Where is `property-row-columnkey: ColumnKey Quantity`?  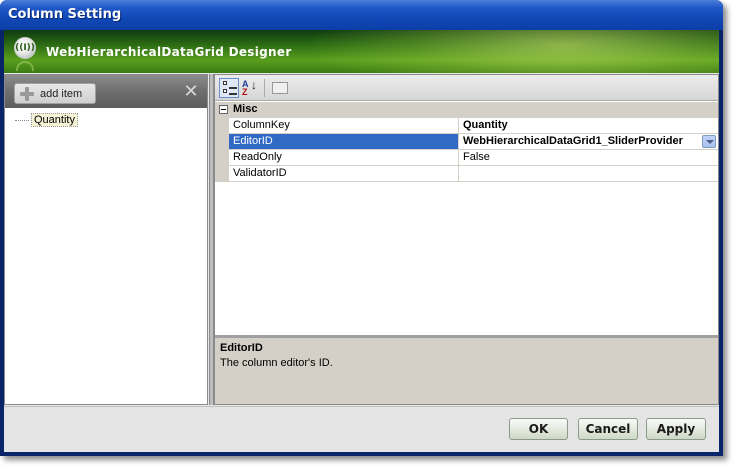
property-row-columnkey: ColumnKey Quantity is located at coordinates (466, 126).